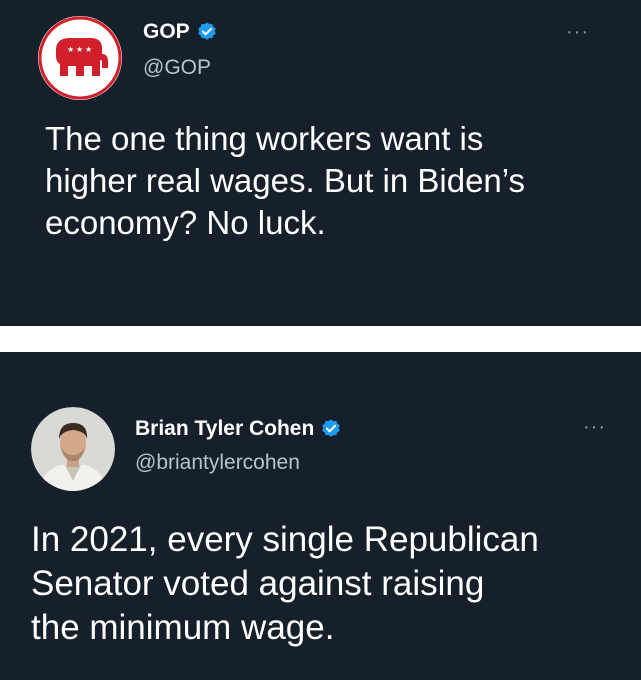 The image size is (641, 680). I want to click on gop-name-row: GOP, so click(180, 32).